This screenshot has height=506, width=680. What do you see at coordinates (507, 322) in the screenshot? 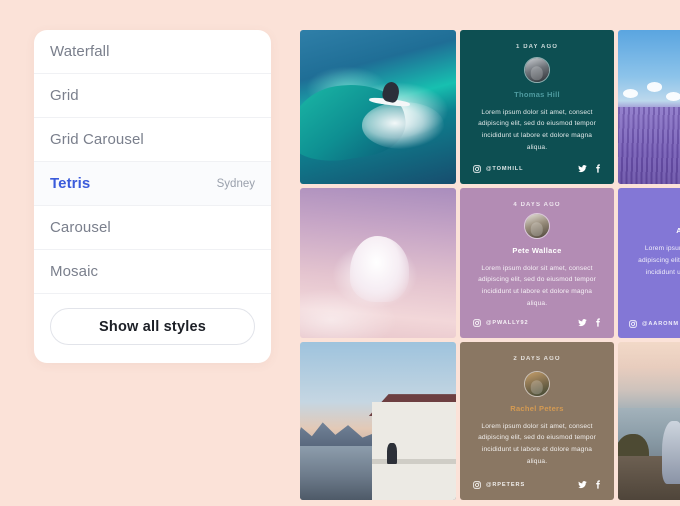
I see `handle-text: @PWALLY92` at bounding box center [507, 322].